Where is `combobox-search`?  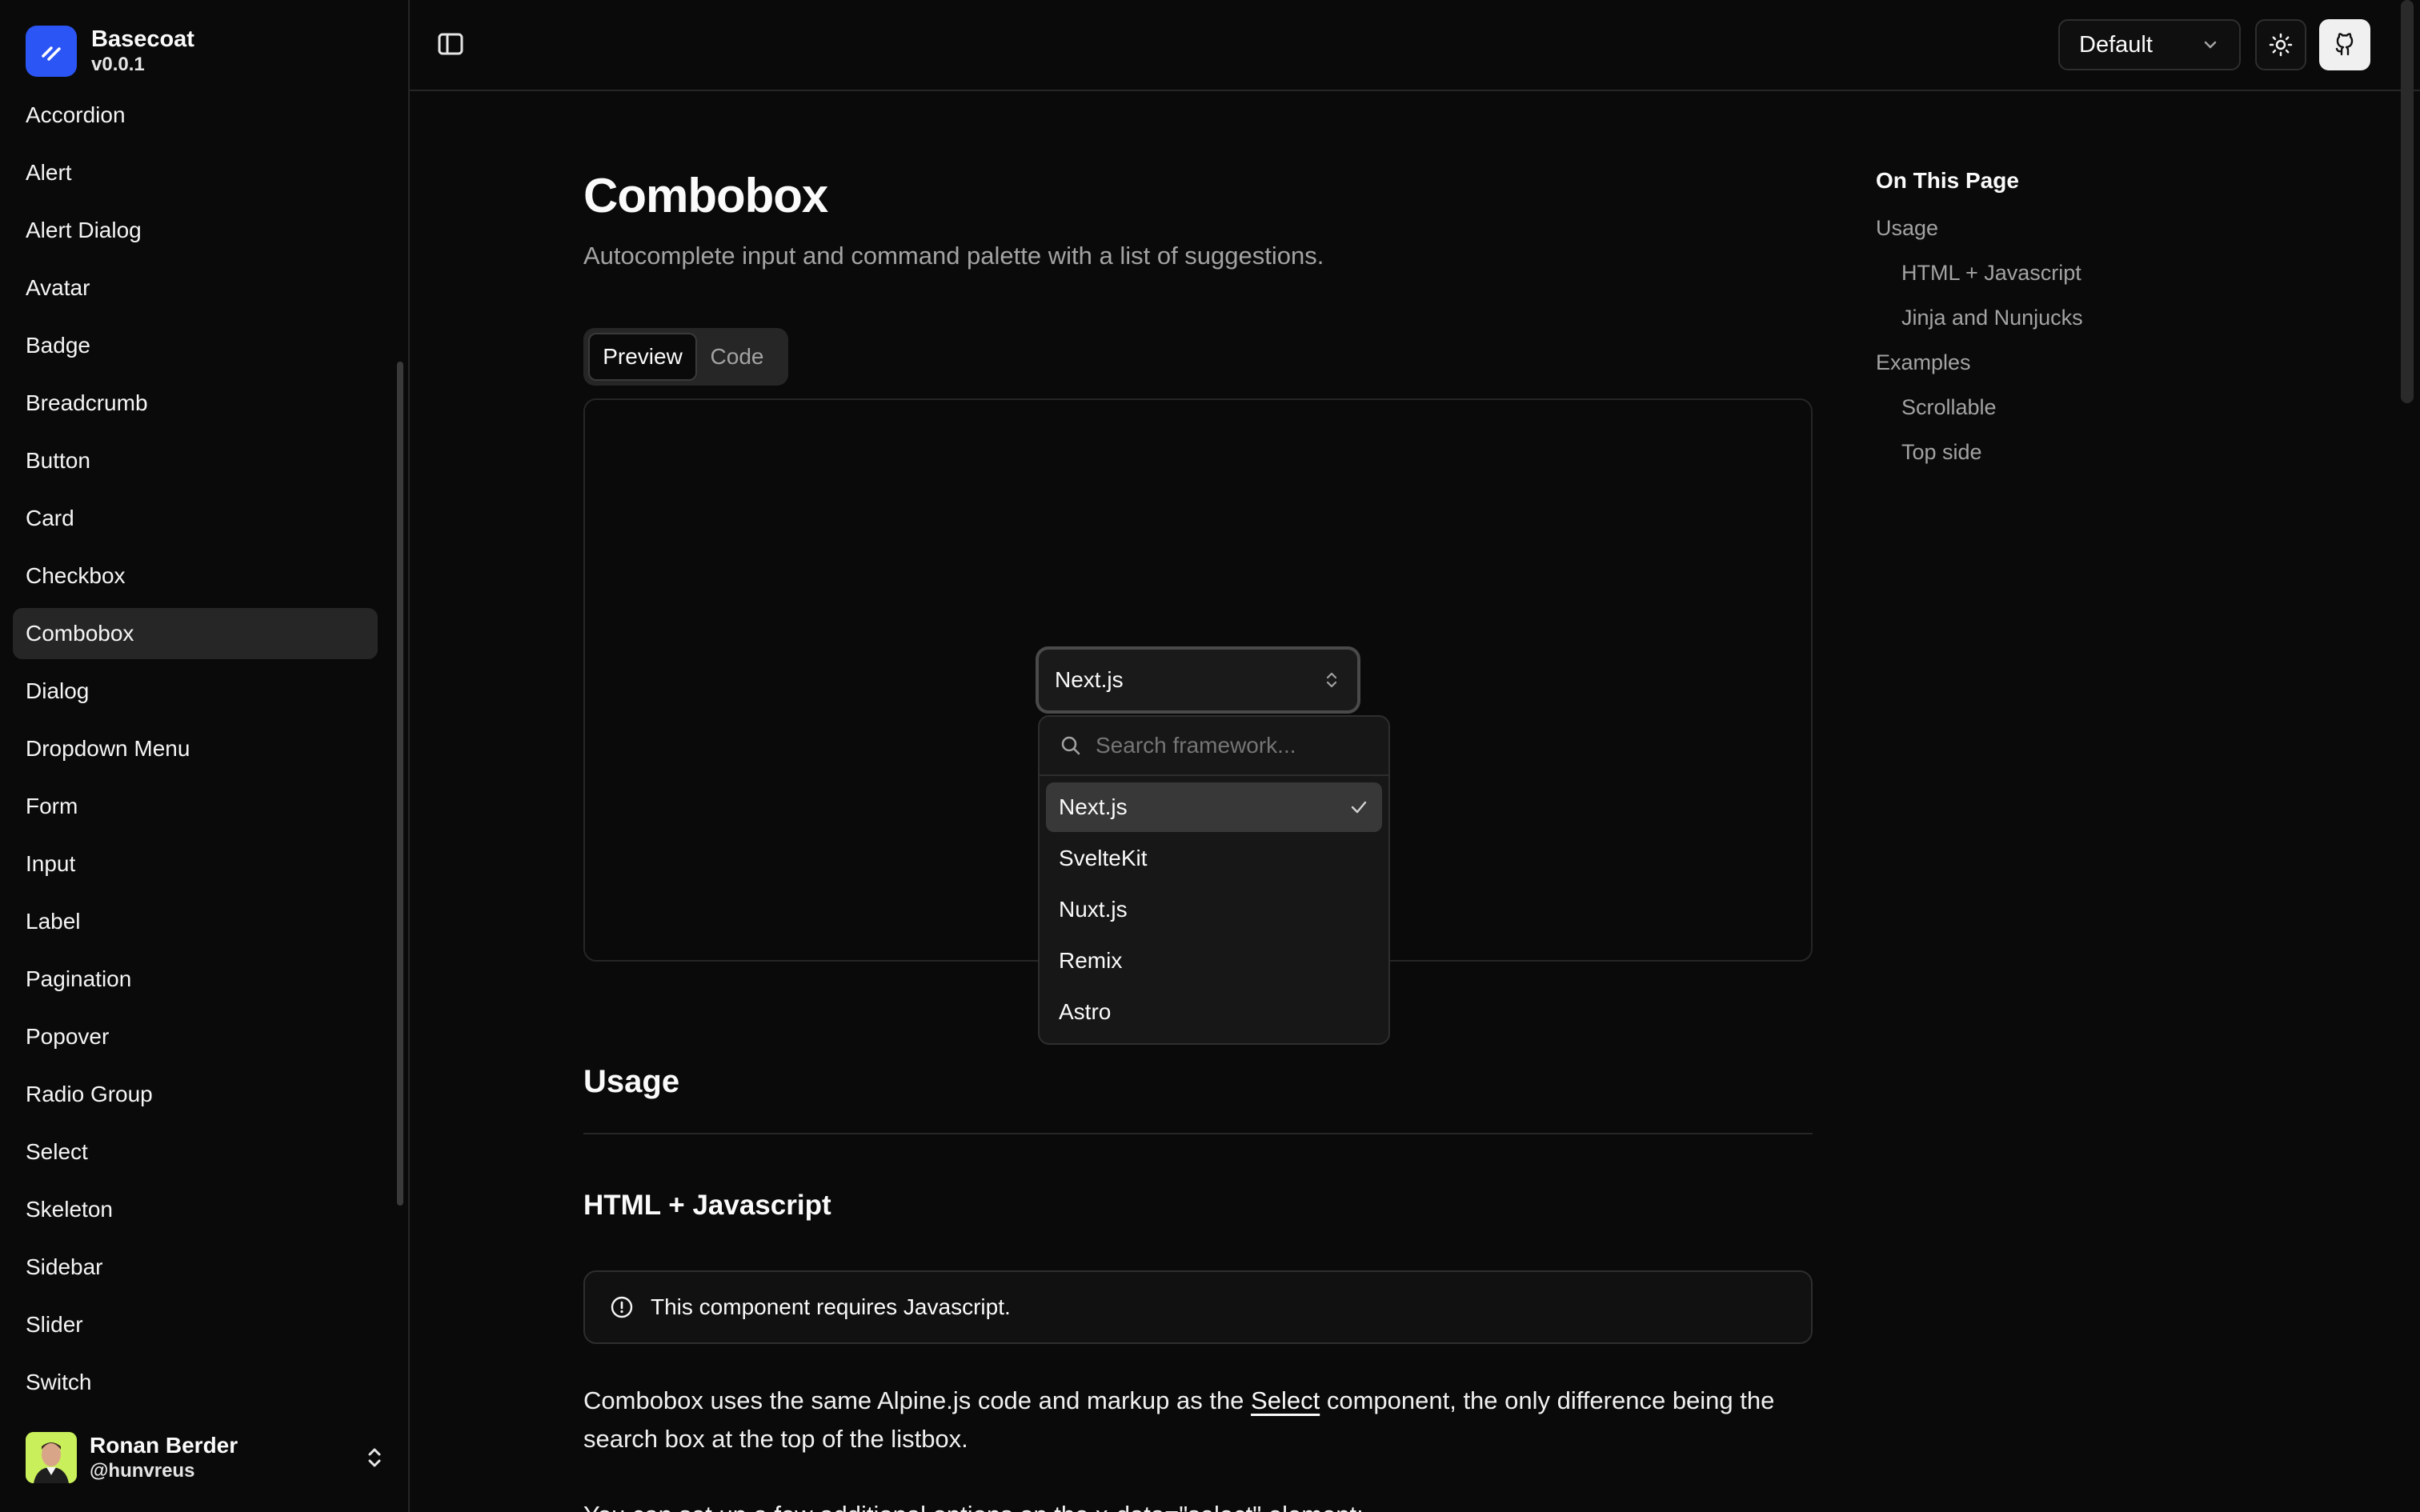 combobox-search is located at coordinates (1214, 746).